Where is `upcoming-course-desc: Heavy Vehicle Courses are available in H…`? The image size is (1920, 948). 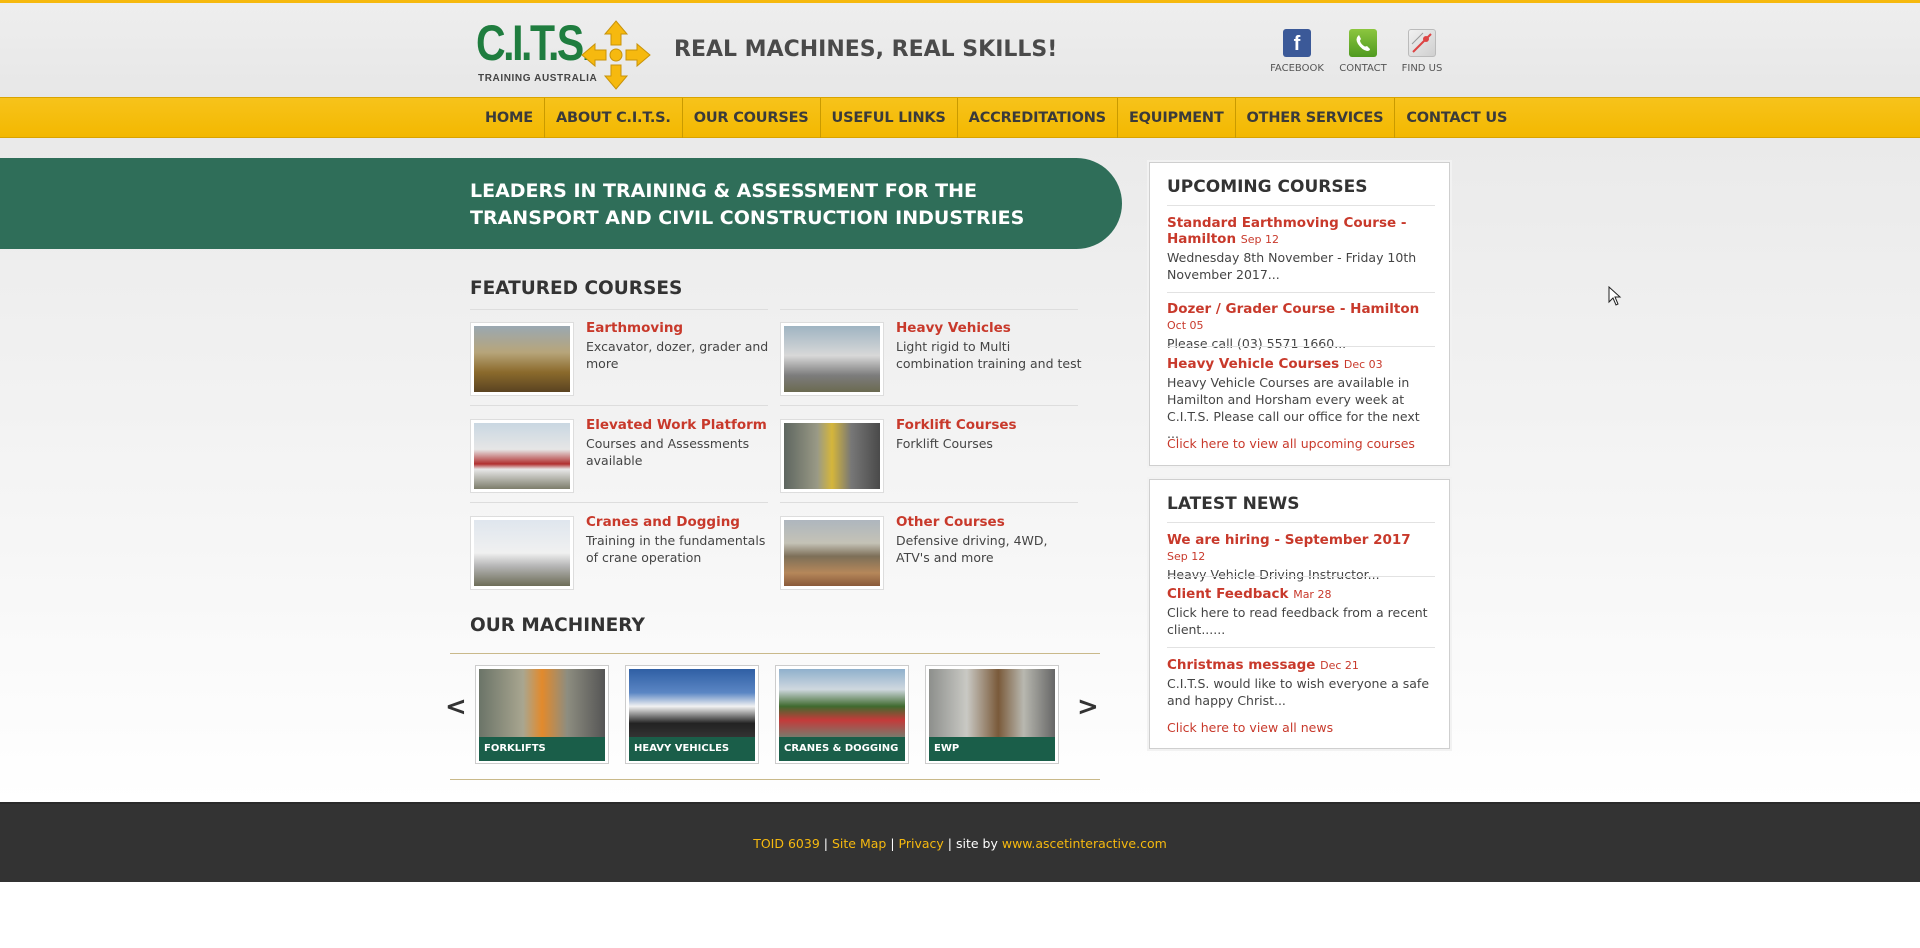
upcoming-course-desc: Heavy Vehicle Courses are available in H… is located at coordinates (1293, 408).